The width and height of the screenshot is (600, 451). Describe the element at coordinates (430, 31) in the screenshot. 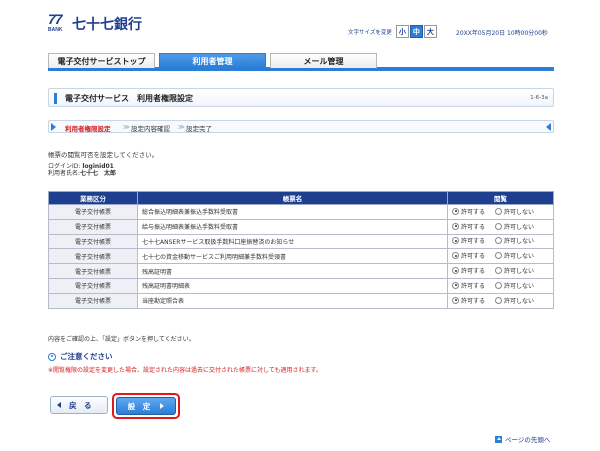

I see `font-size-large-button: 大` at that location.